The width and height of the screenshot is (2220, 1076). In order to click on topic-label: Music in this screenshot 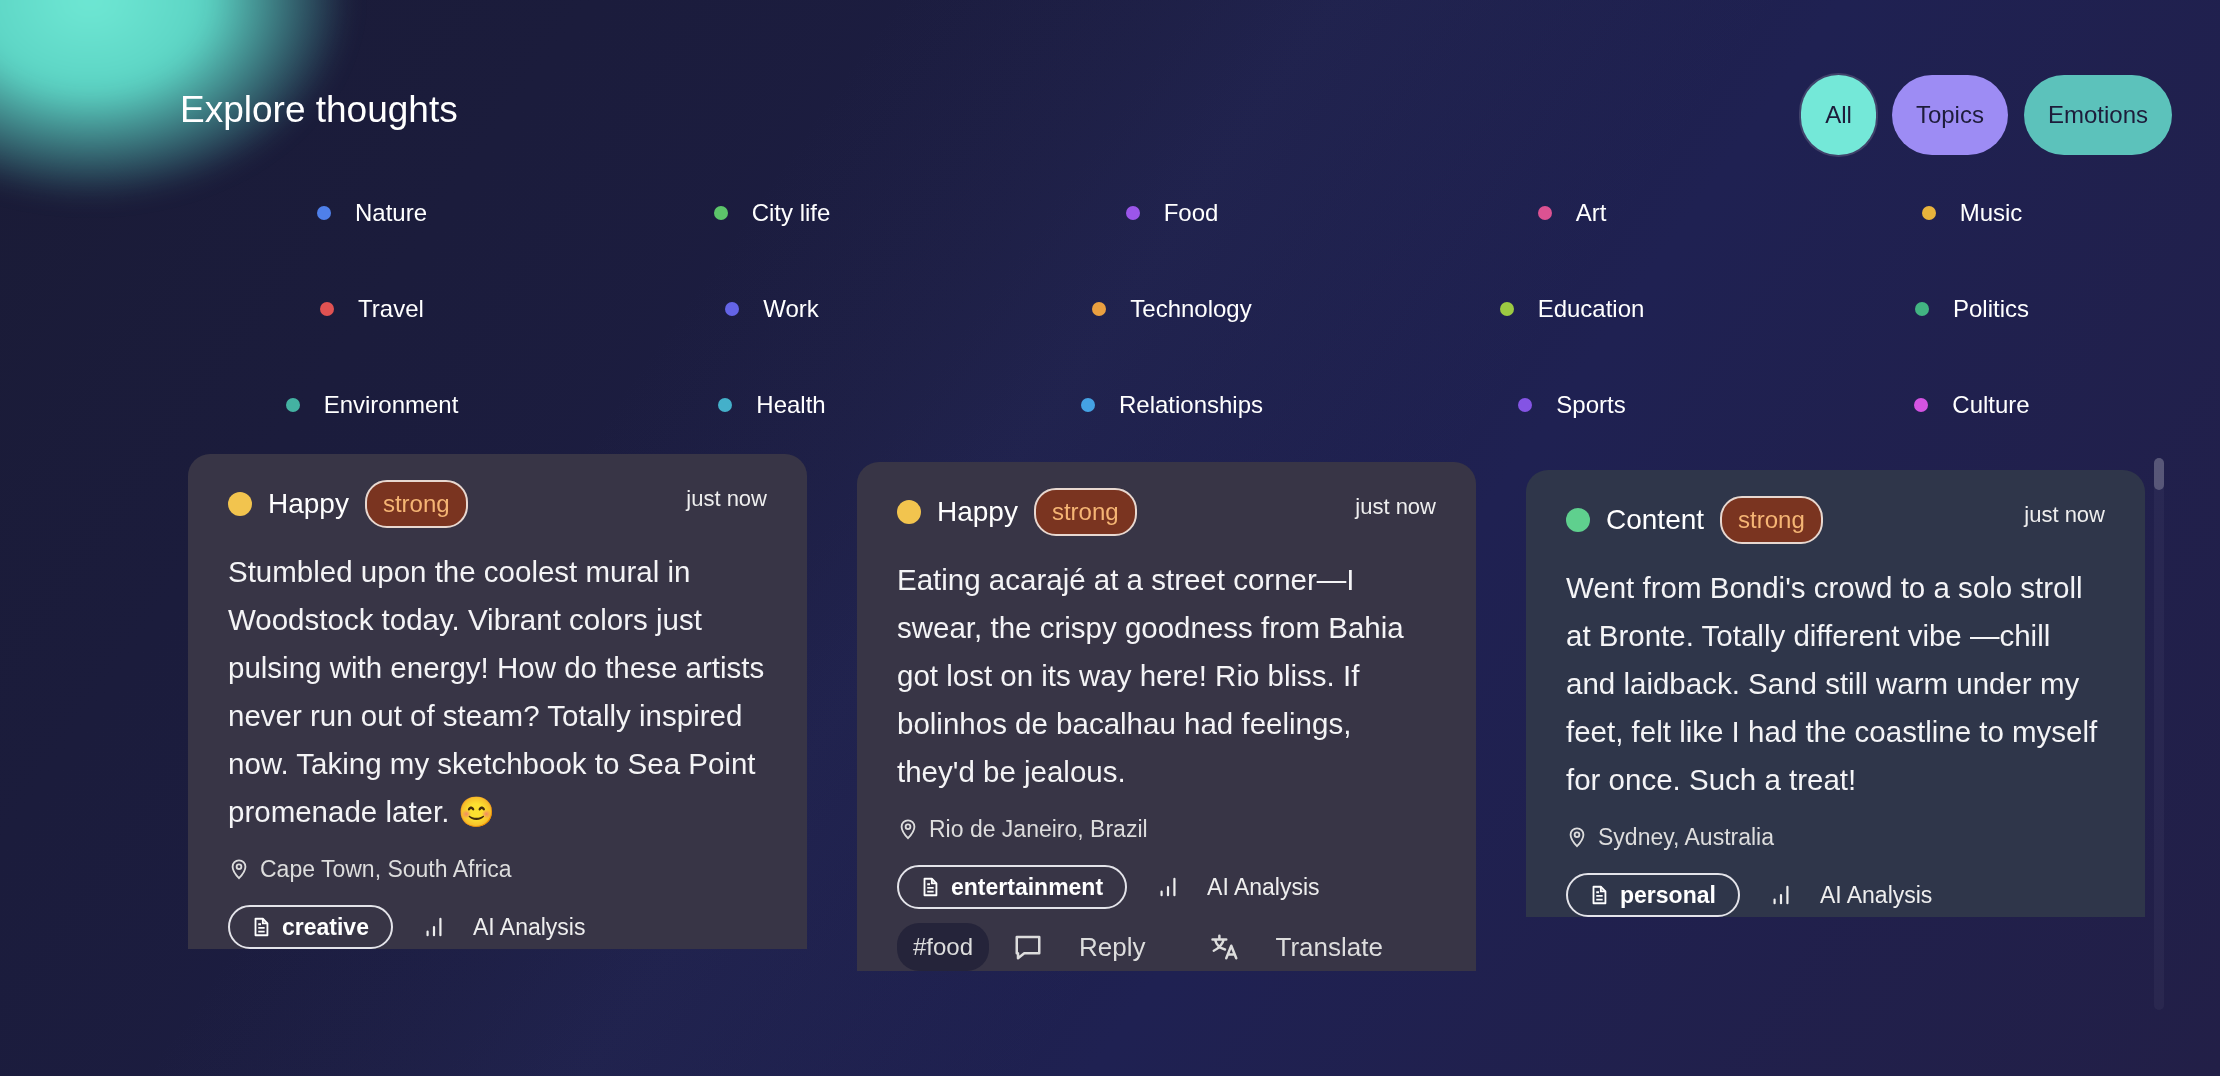, I will do `click(1991, 213)`.